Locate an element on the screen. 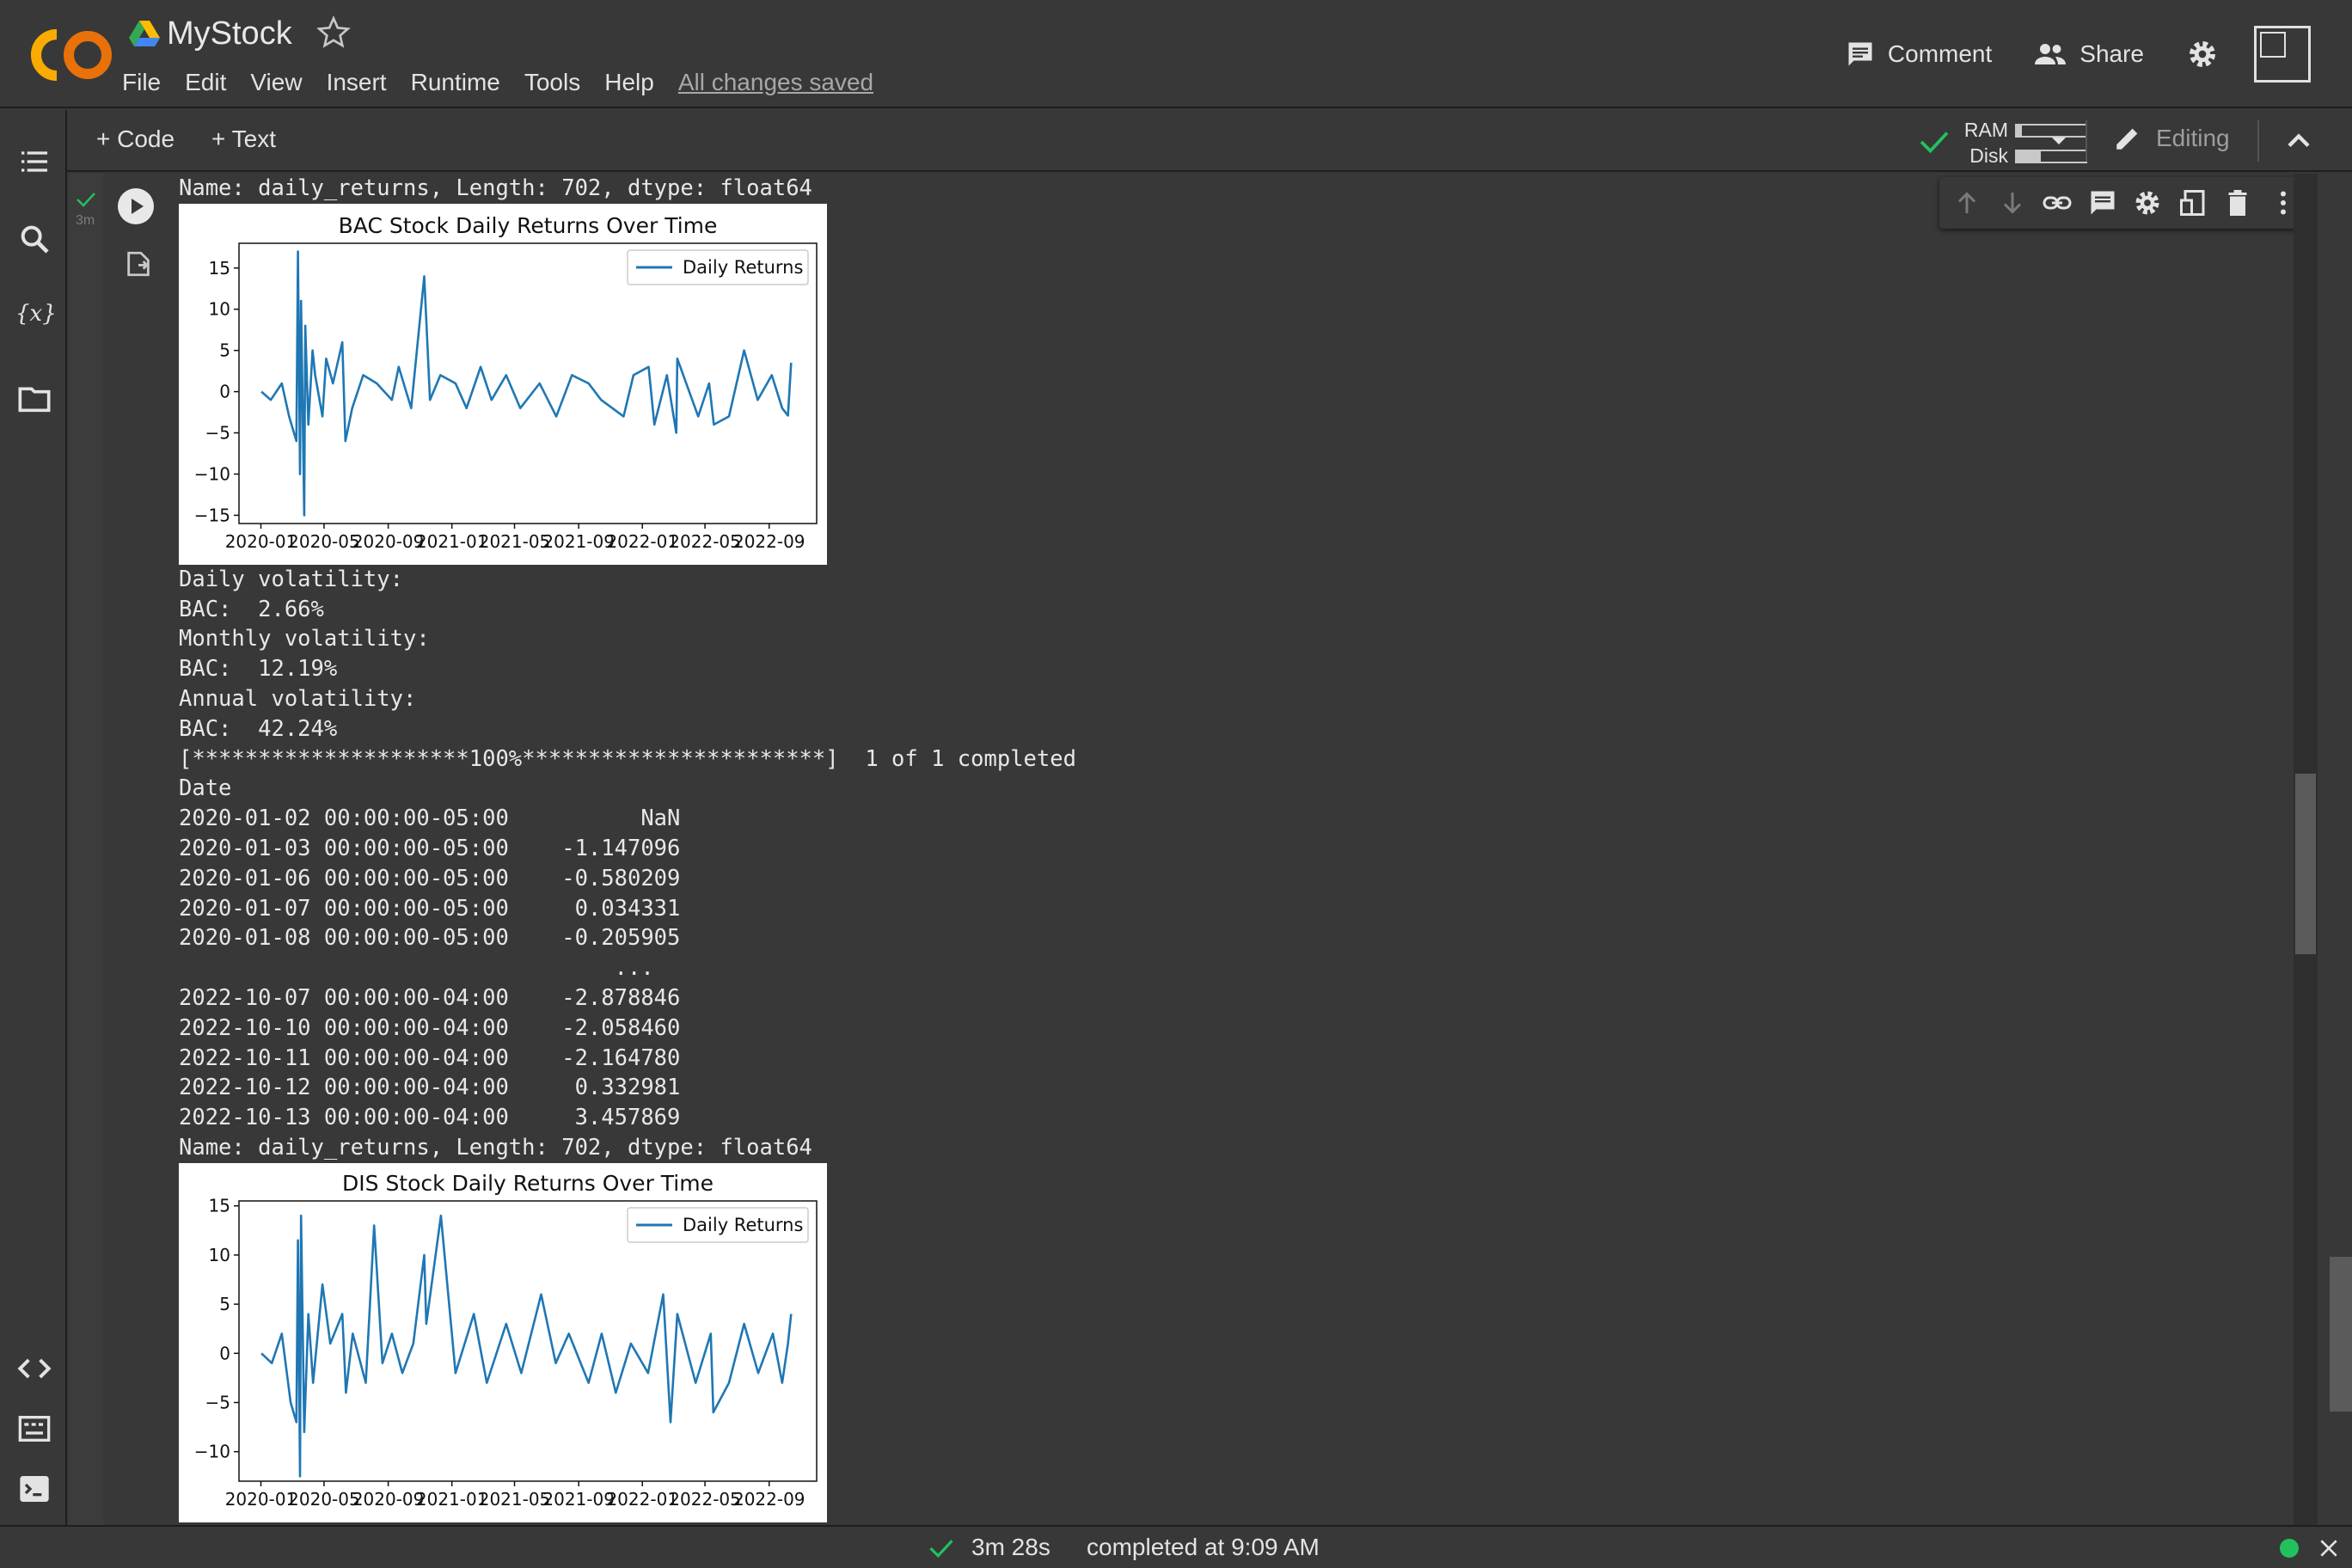 The width and height of the screenshot is (2352, 1568). folder-icon is located at coordinates (34, 399).